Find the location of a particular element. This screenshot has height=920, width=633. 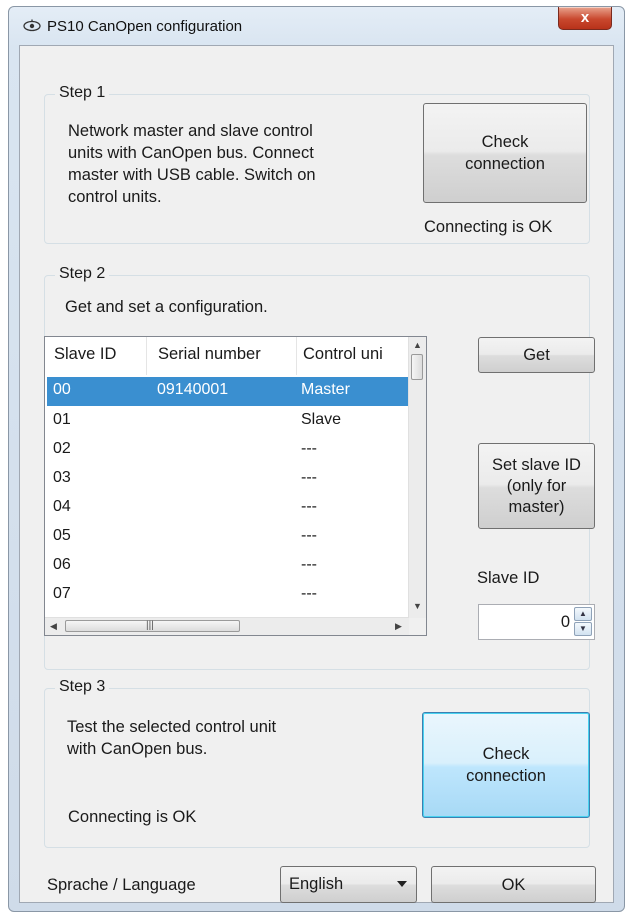

step1-line-1: Network master and slave control is located at coordinates (190, 131).